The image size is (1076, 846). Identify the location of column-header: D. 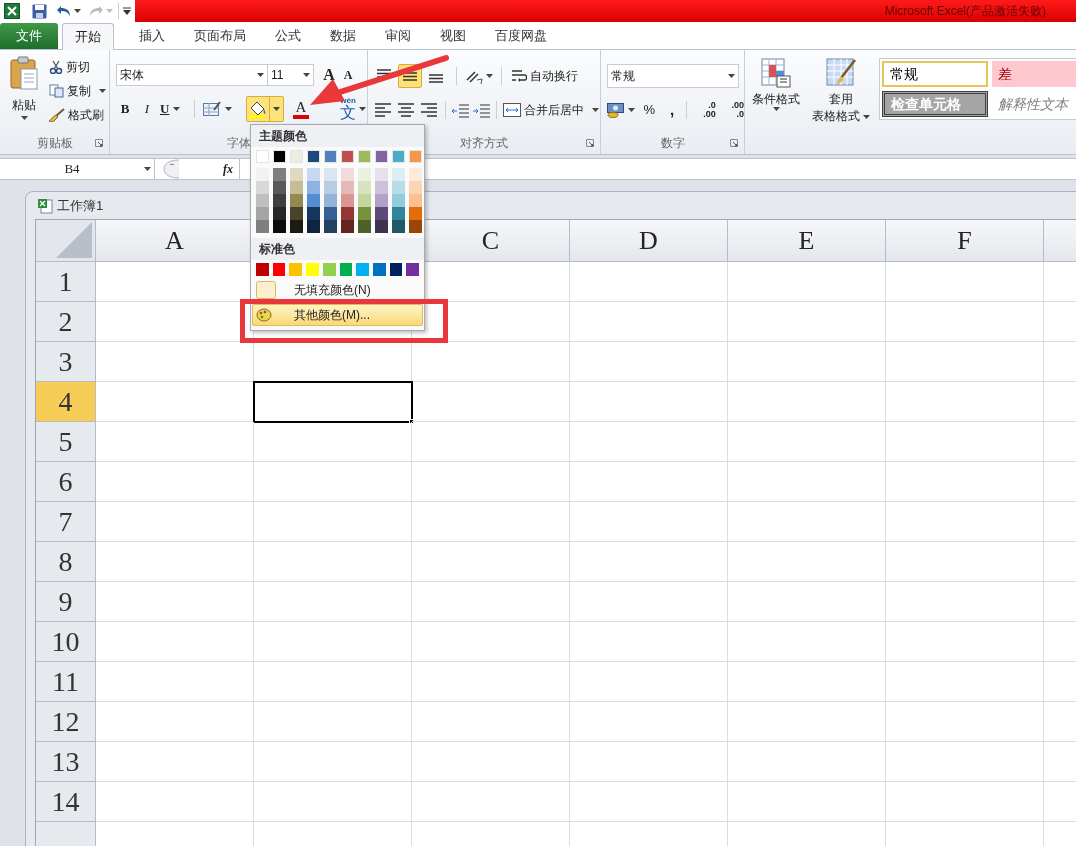
(649, 241).